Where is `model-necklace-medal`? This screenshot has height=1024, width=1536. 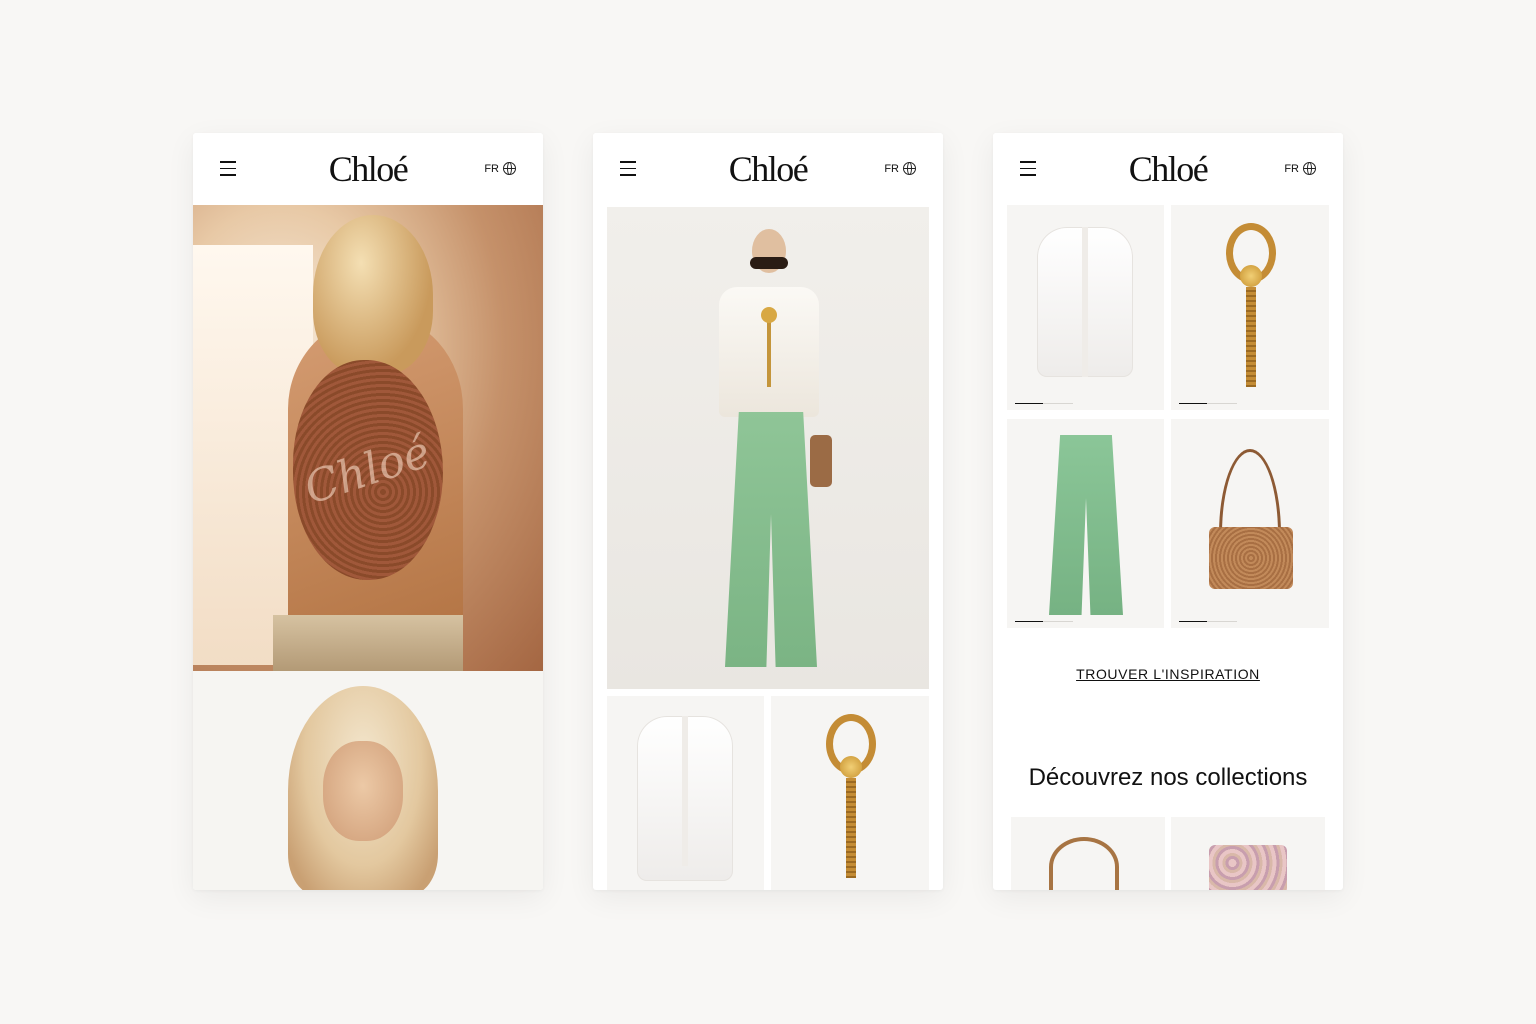 model-necklace-medal is located at coordinates (769, 315).